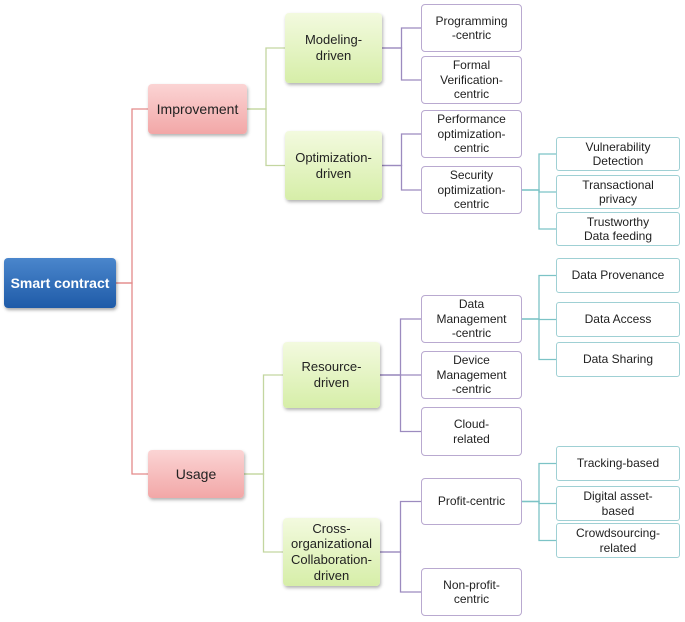  Describe the element at coordinates (263, 424) in the screenshot. I see `connector-use-res` at that location.